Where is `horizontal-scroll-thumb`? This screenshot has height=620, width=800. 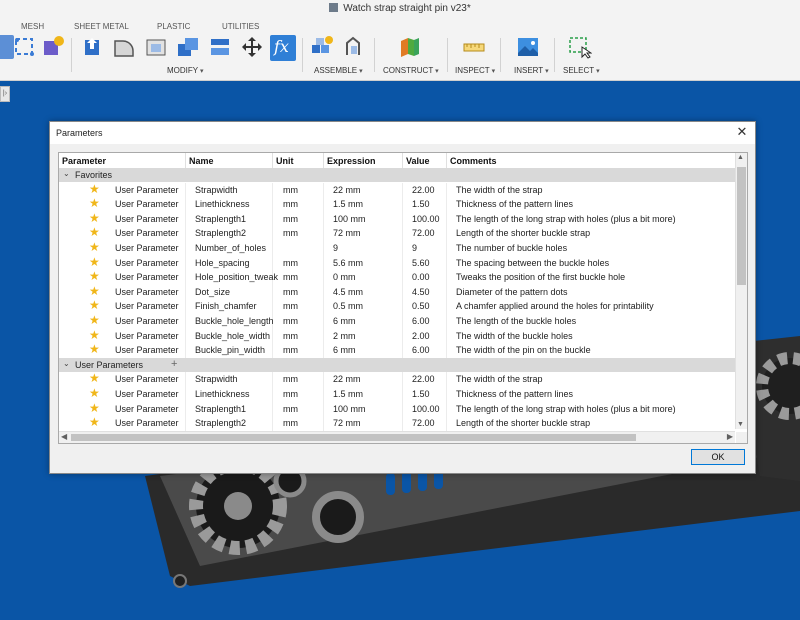 horizontal-scroll-thumb is located at coordinates (353, 437).